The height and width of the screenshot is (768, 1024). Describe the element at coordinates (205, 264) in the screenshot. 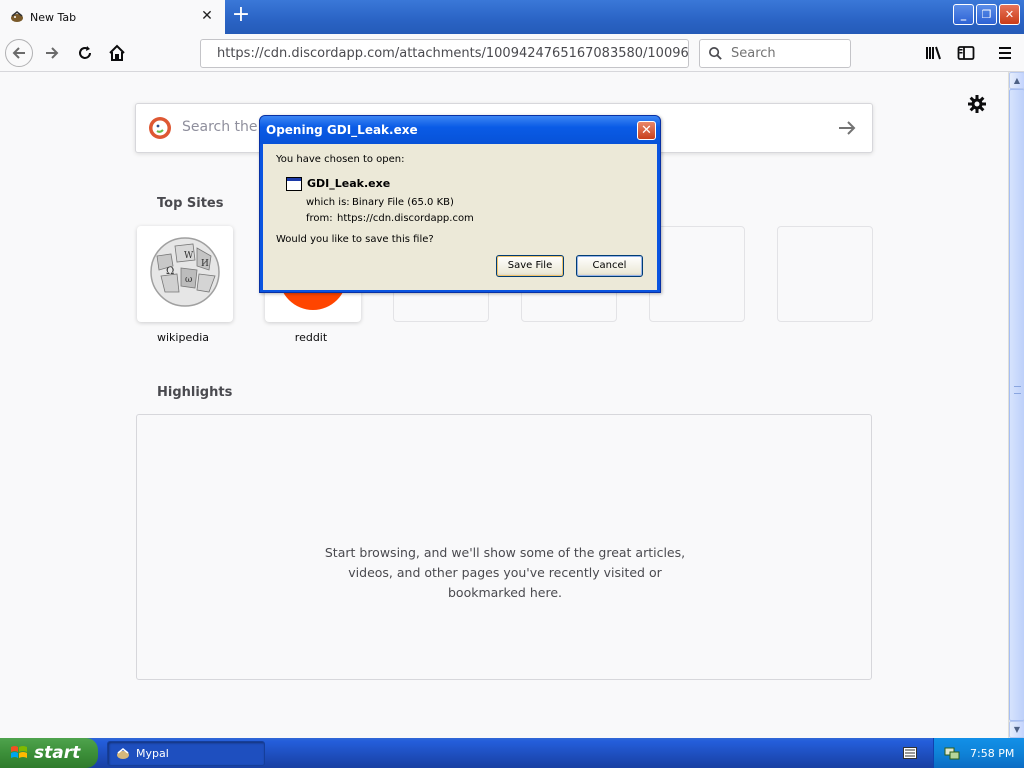

I see `svg-text: И` at that location.